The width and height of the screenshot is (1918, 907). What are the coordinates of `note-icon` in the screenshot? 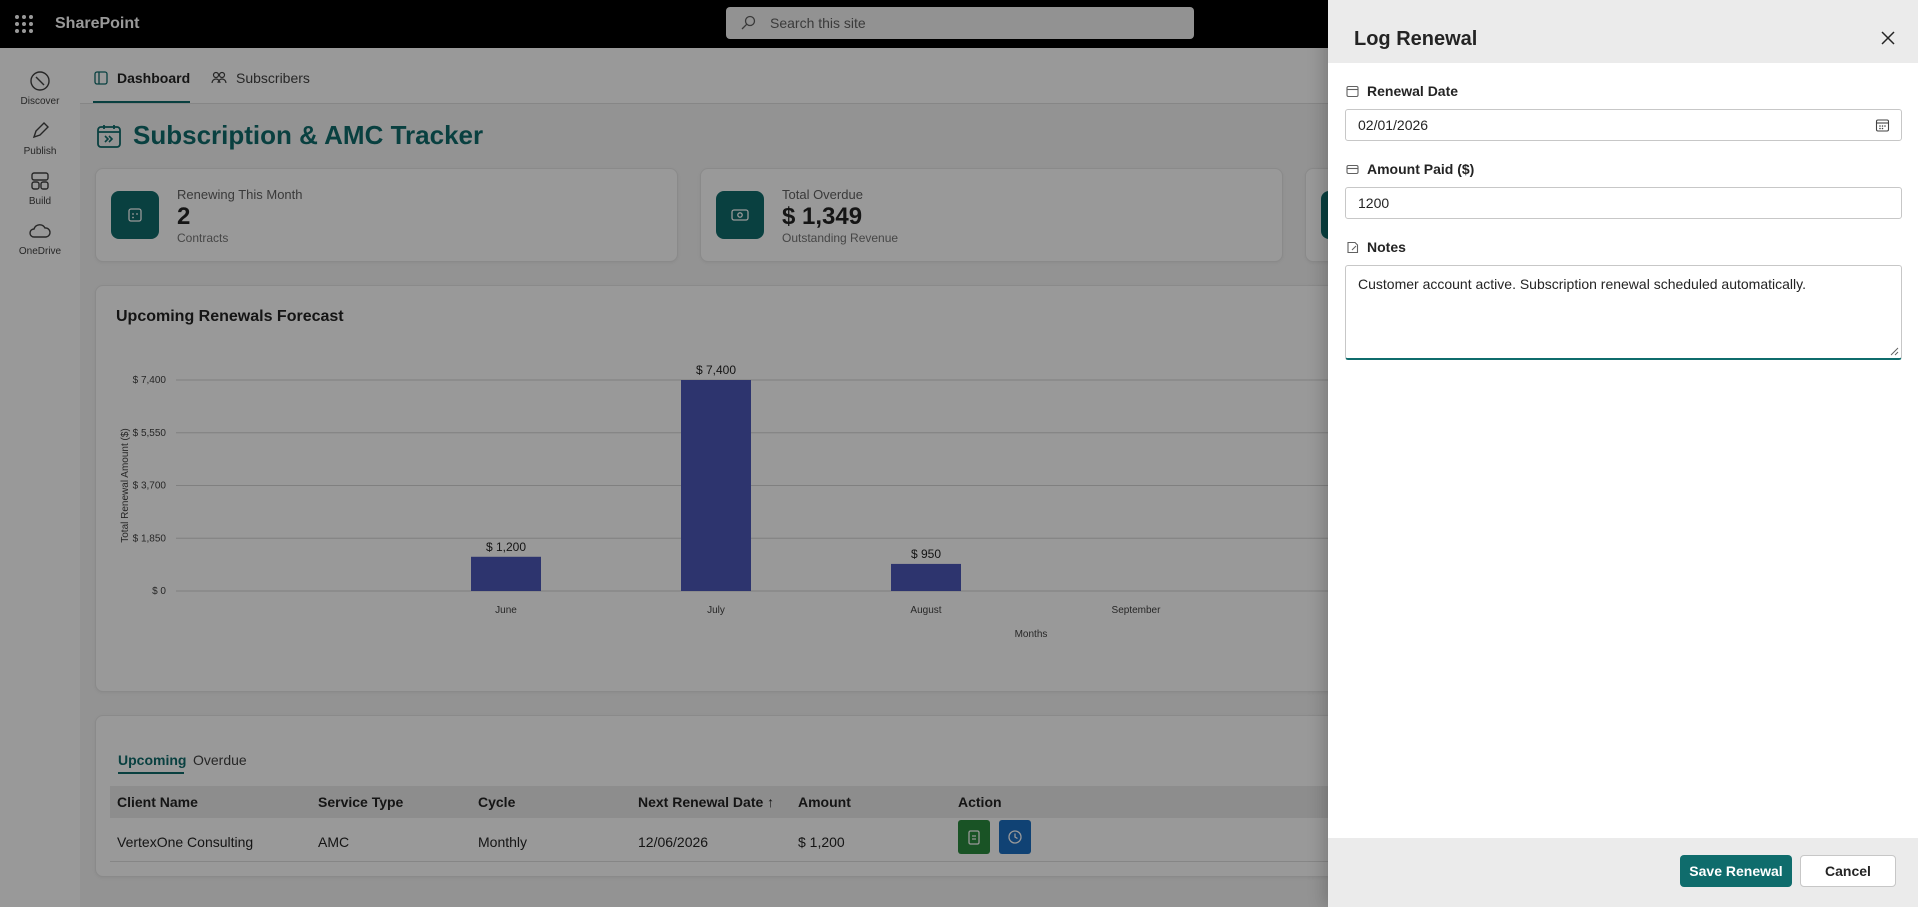 It's located at (1353, 247).